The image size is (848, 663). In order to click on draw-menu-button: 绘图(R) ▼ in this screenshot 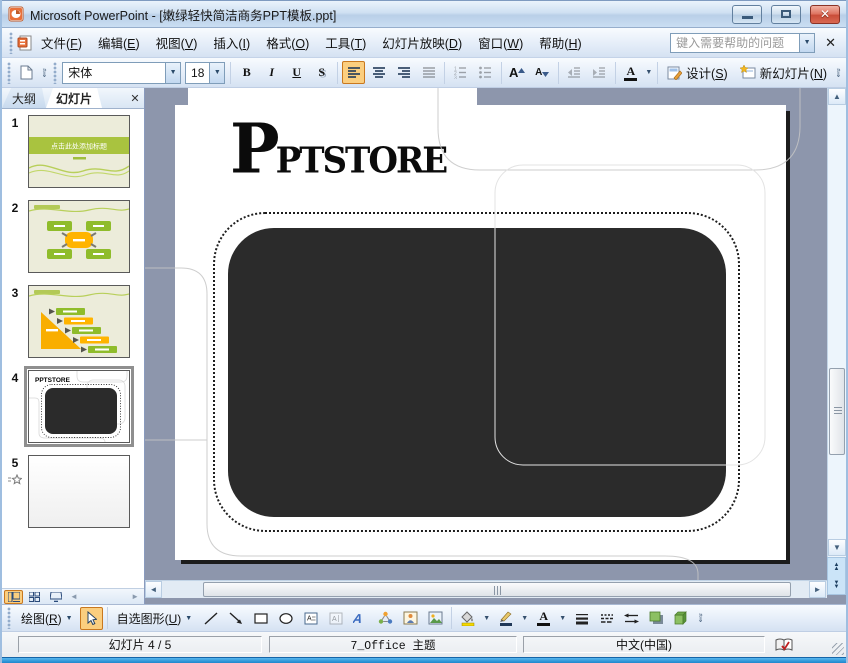, I will do `click(47, 618)`.